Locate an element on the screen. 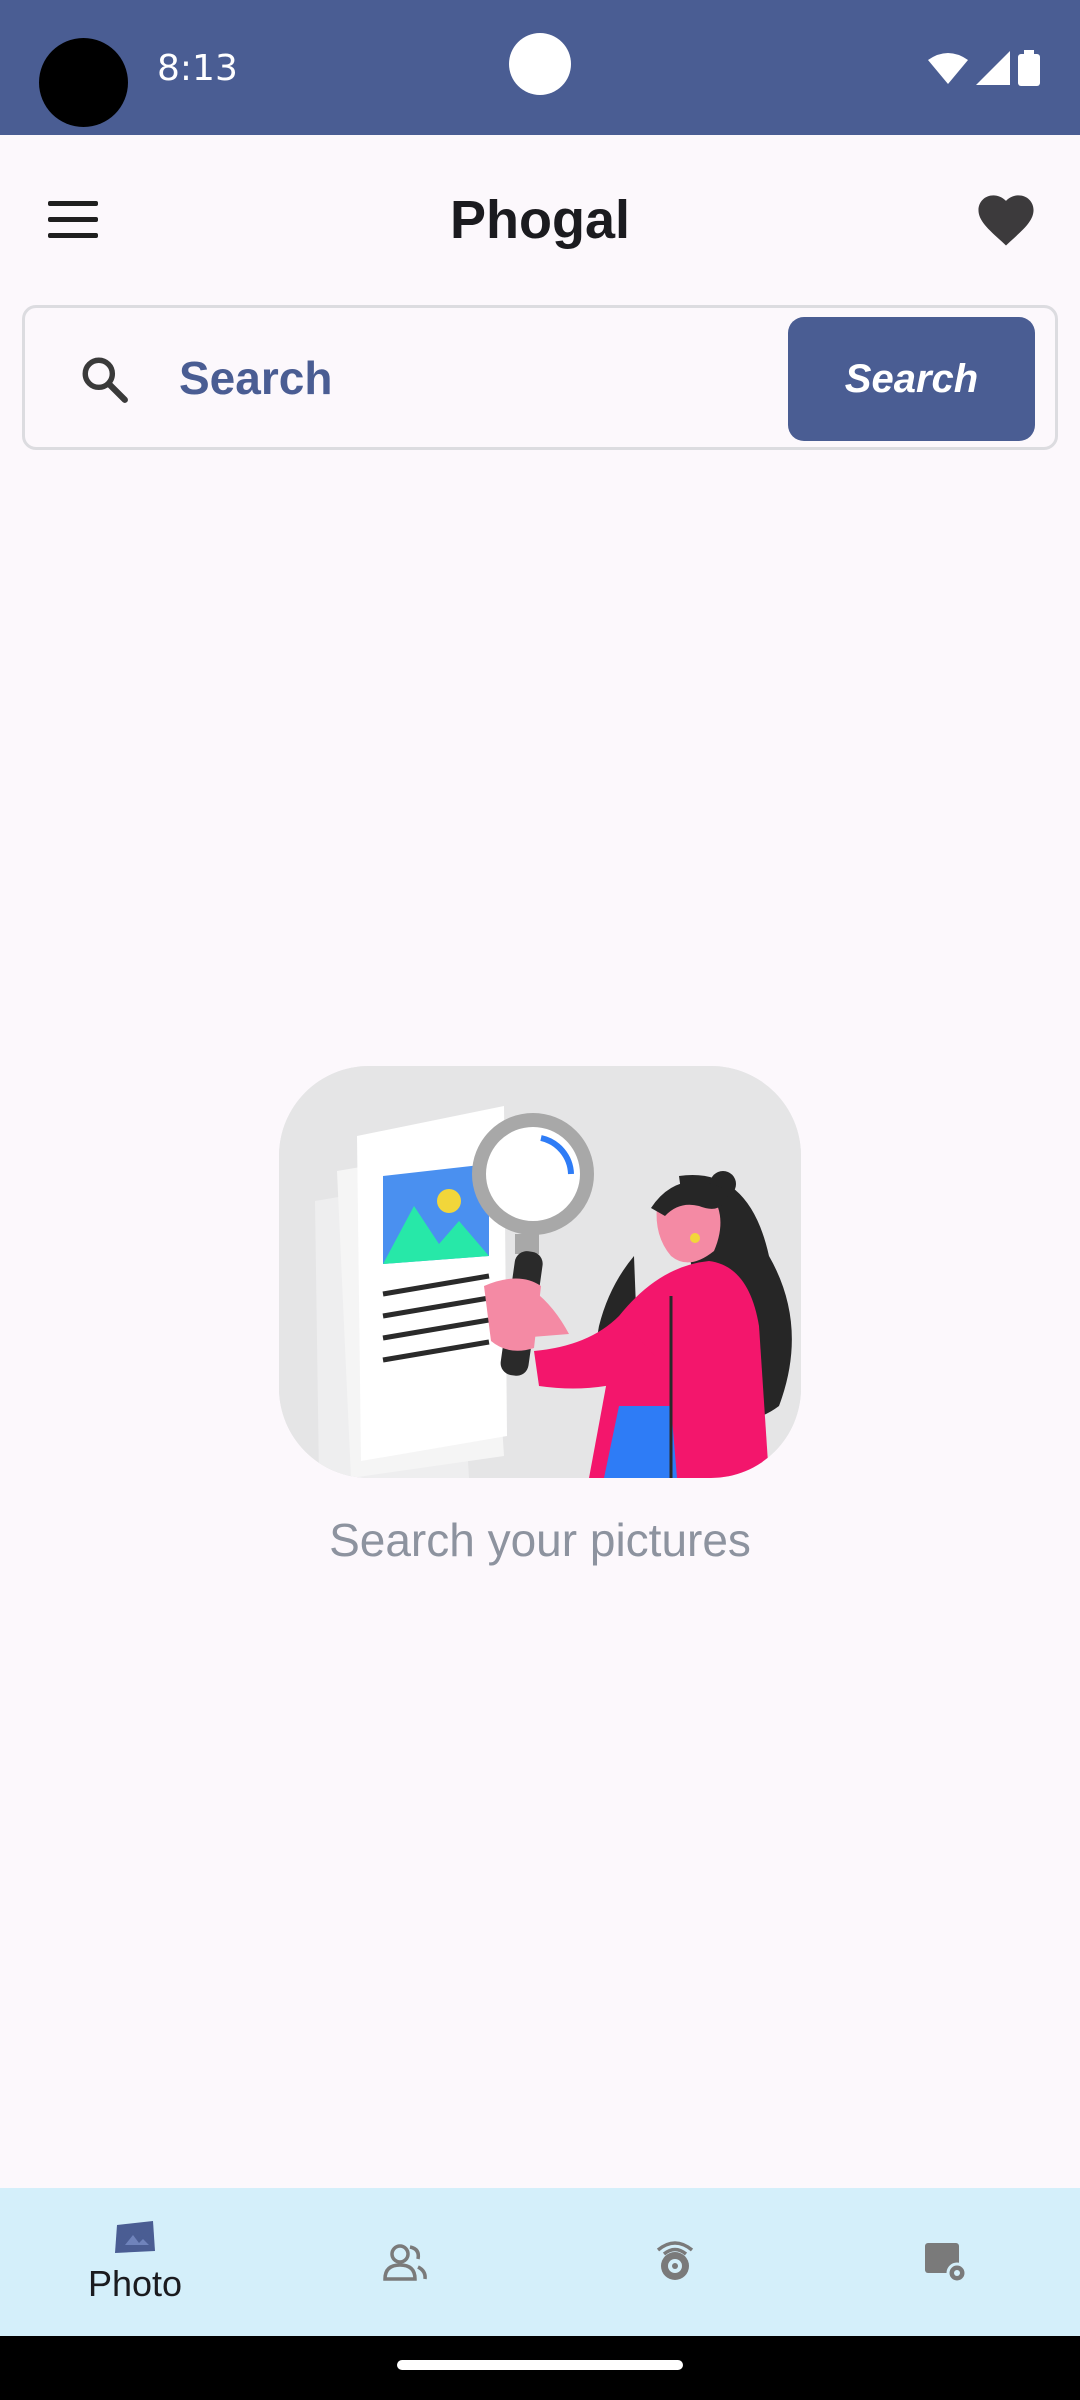  home-indicator is located at coordinates (540, 2365).